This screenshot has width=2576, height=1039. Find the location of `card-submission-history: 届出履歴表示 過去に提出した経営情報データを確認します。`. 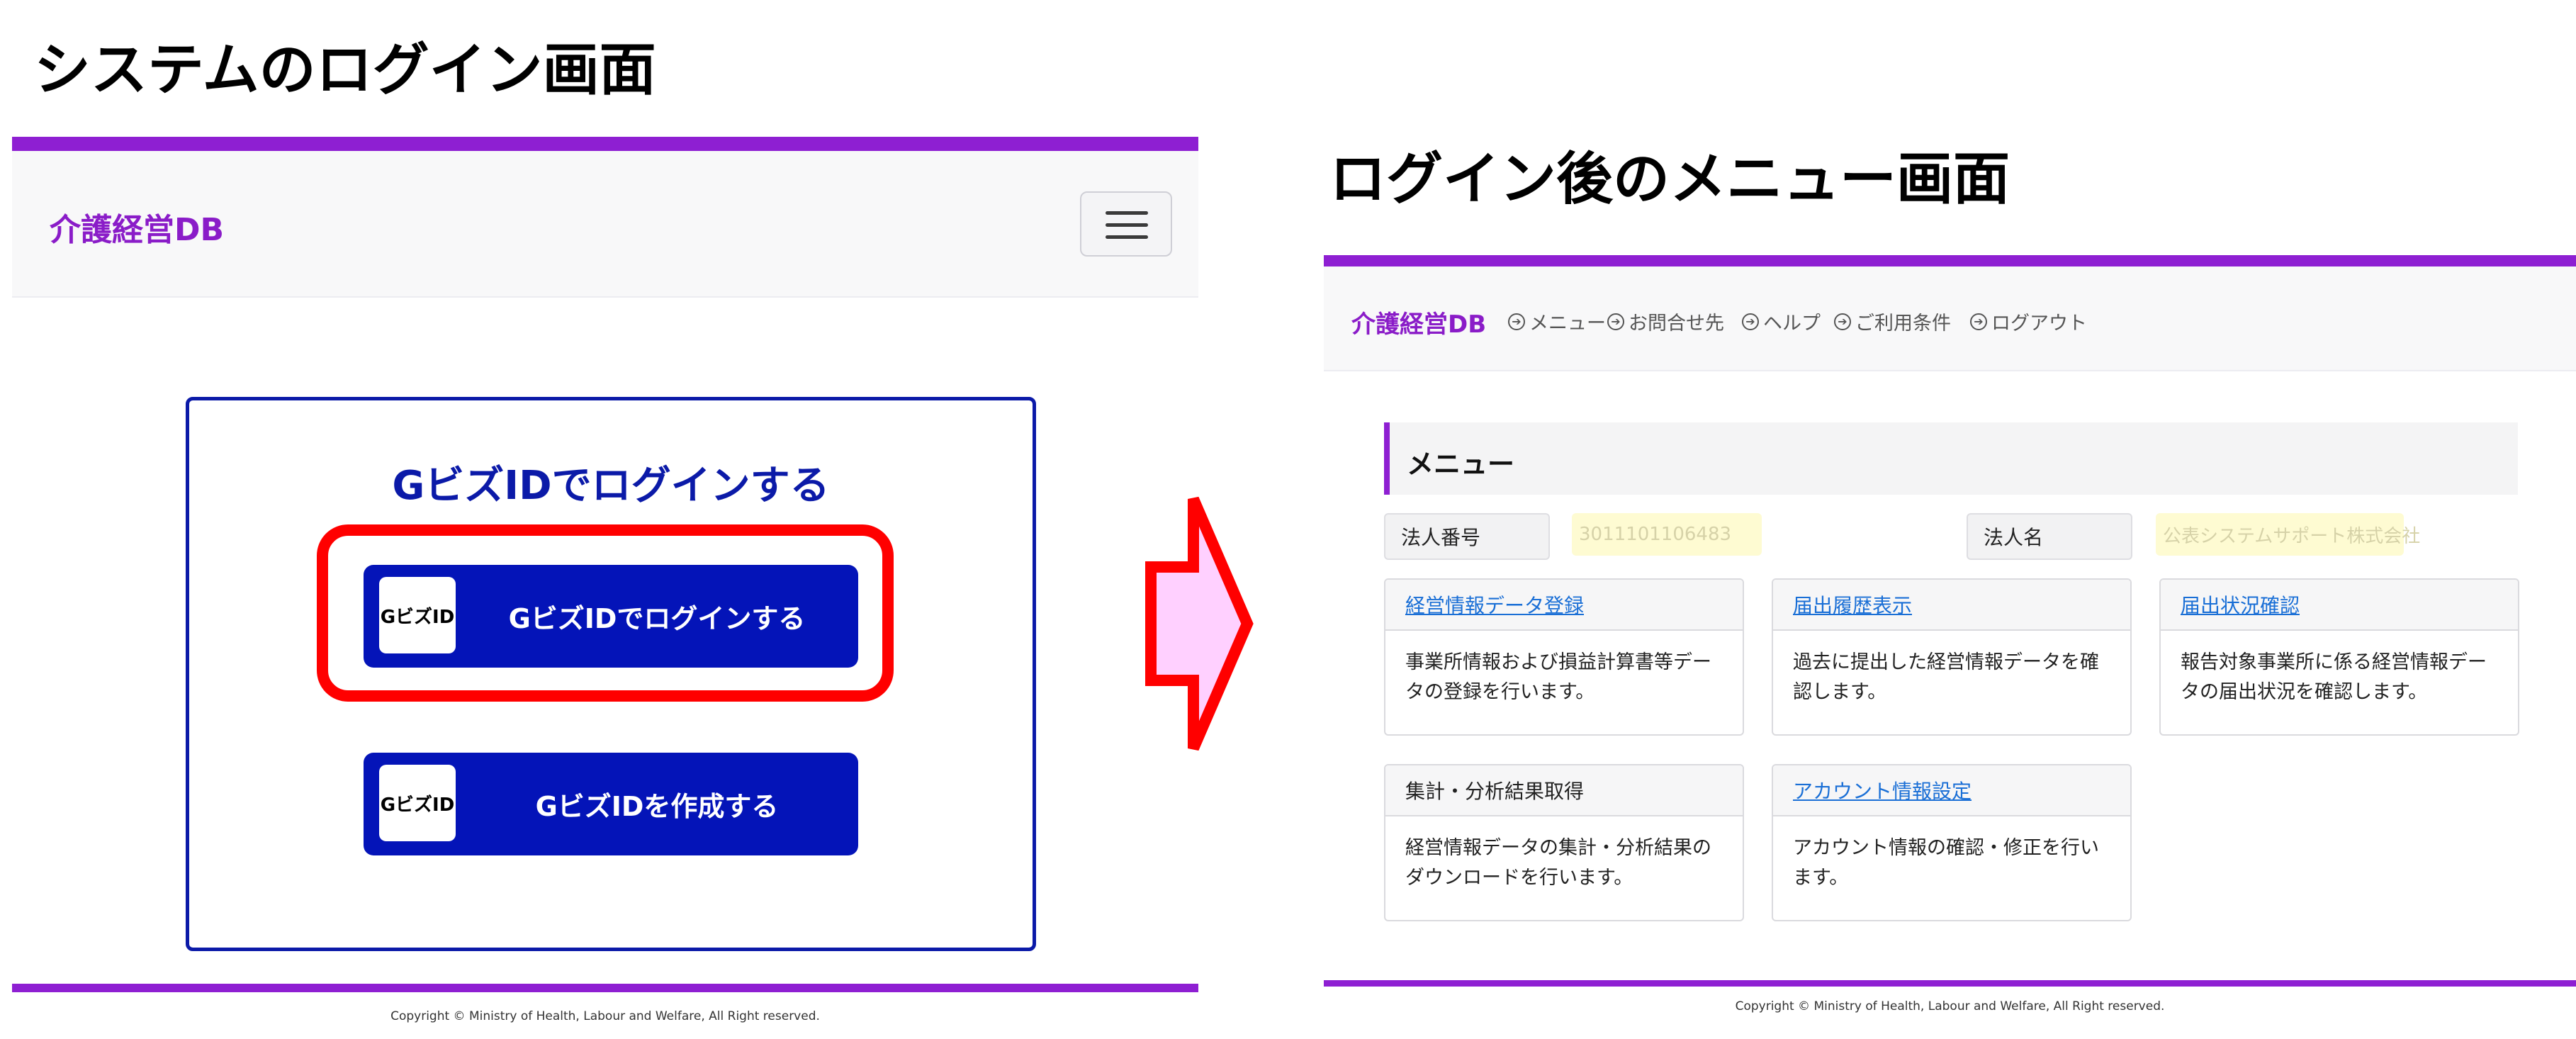

card-submission-history: 届出履歴表示 過去に提出した経営情報データを確認します。 is located at coordinates (1952, 657).